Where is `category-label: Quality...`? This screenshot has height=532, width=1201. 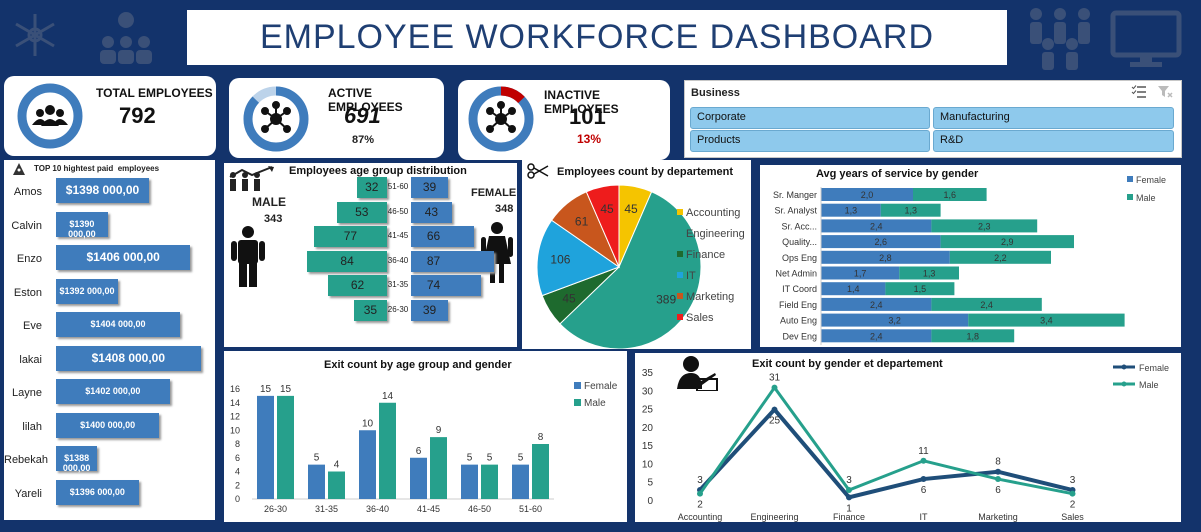 category-label: Quality... is located at coordinates (799, 242).